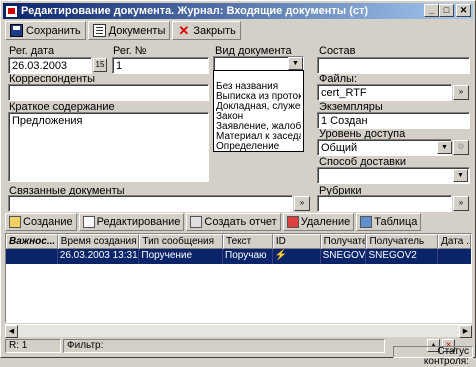 This screenshot has height=367, width=476. What do you see at coordinates (11, 331) in the screenshot?
I see `scroll-left-icon: ◀` at bounding box center [11, 331].